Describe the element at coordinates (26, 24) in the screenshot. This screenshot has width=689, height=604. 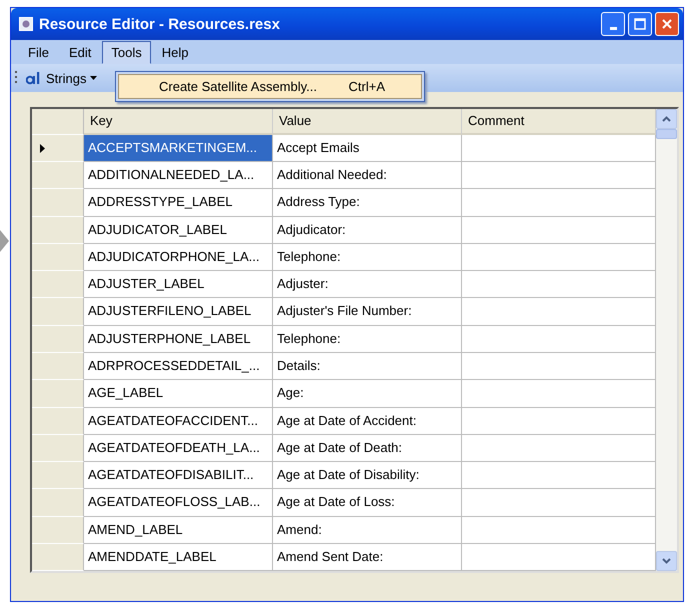
I see `app-icon` at that location.